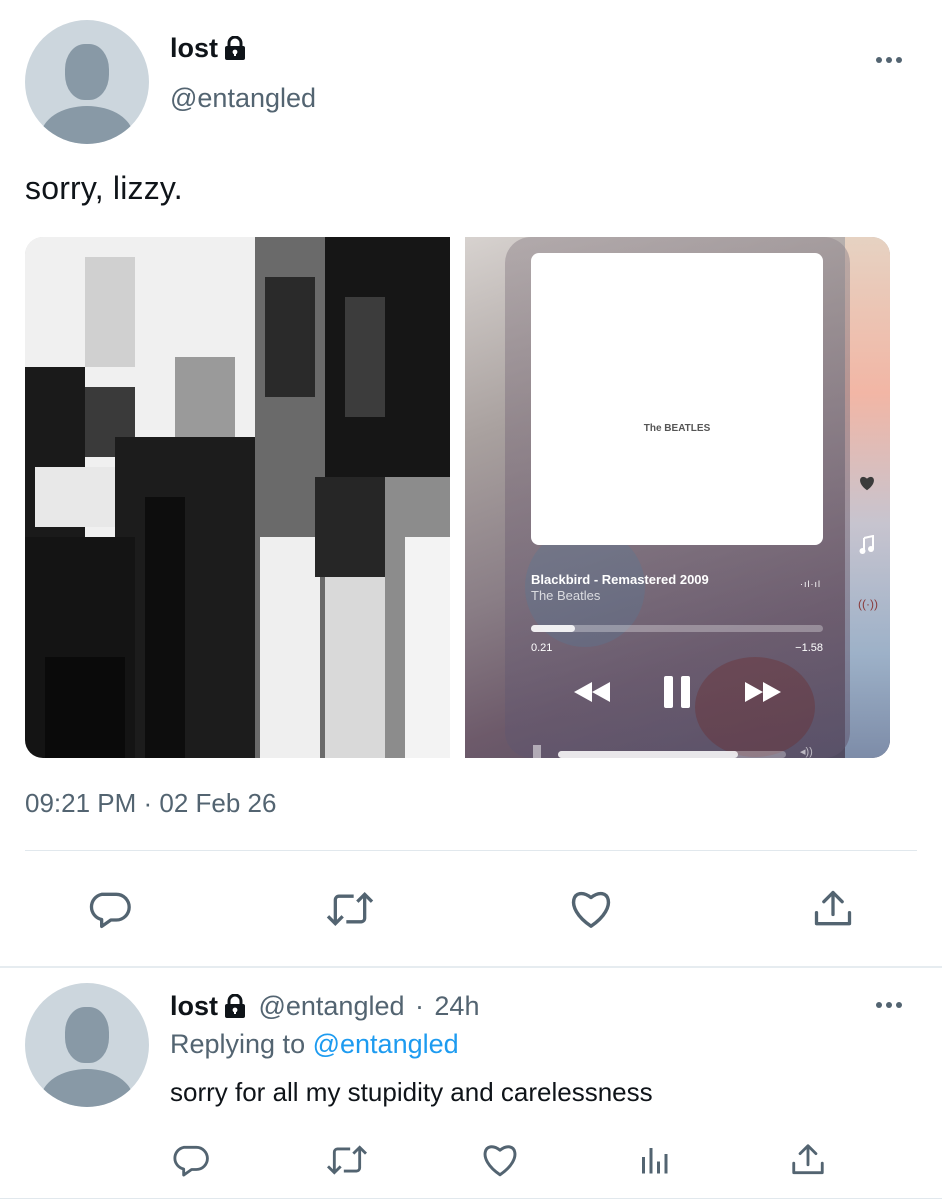  I want to click on reply-age: 24h, so click(457, 1006).